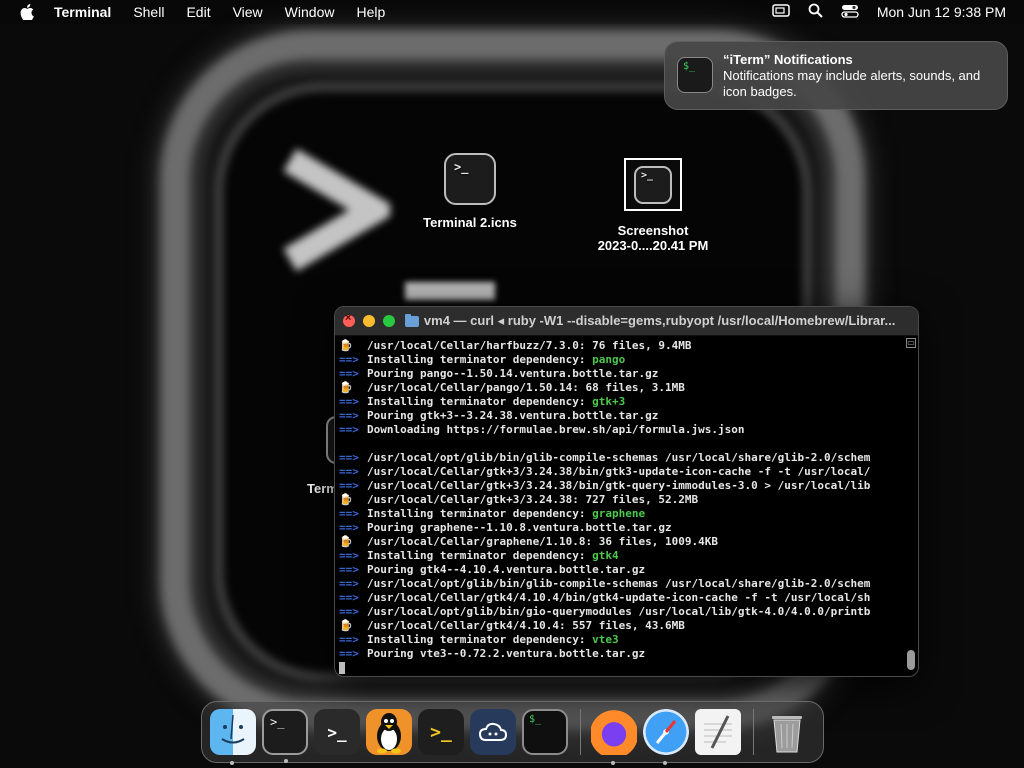  Describe the element at coordinates (718, 732) in the screenshot. I see `textedit-icon` at that location.